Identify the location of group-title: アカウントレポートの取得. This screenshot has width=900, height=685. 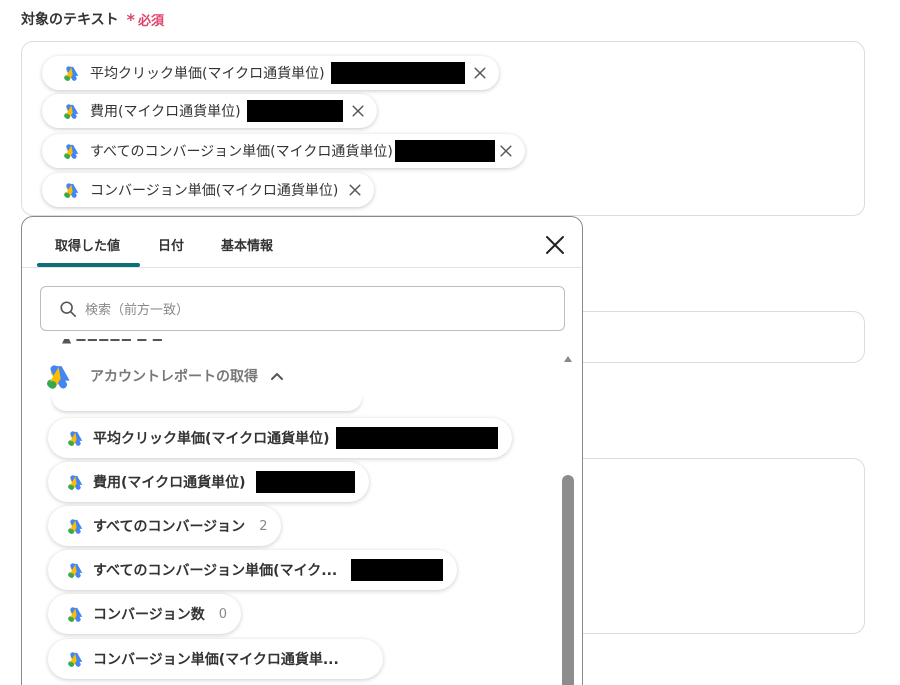
(174, 377).